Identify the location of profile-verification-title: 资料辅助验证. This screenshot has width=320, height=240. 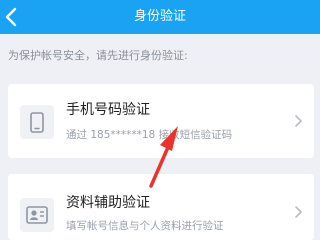
(108, 203).